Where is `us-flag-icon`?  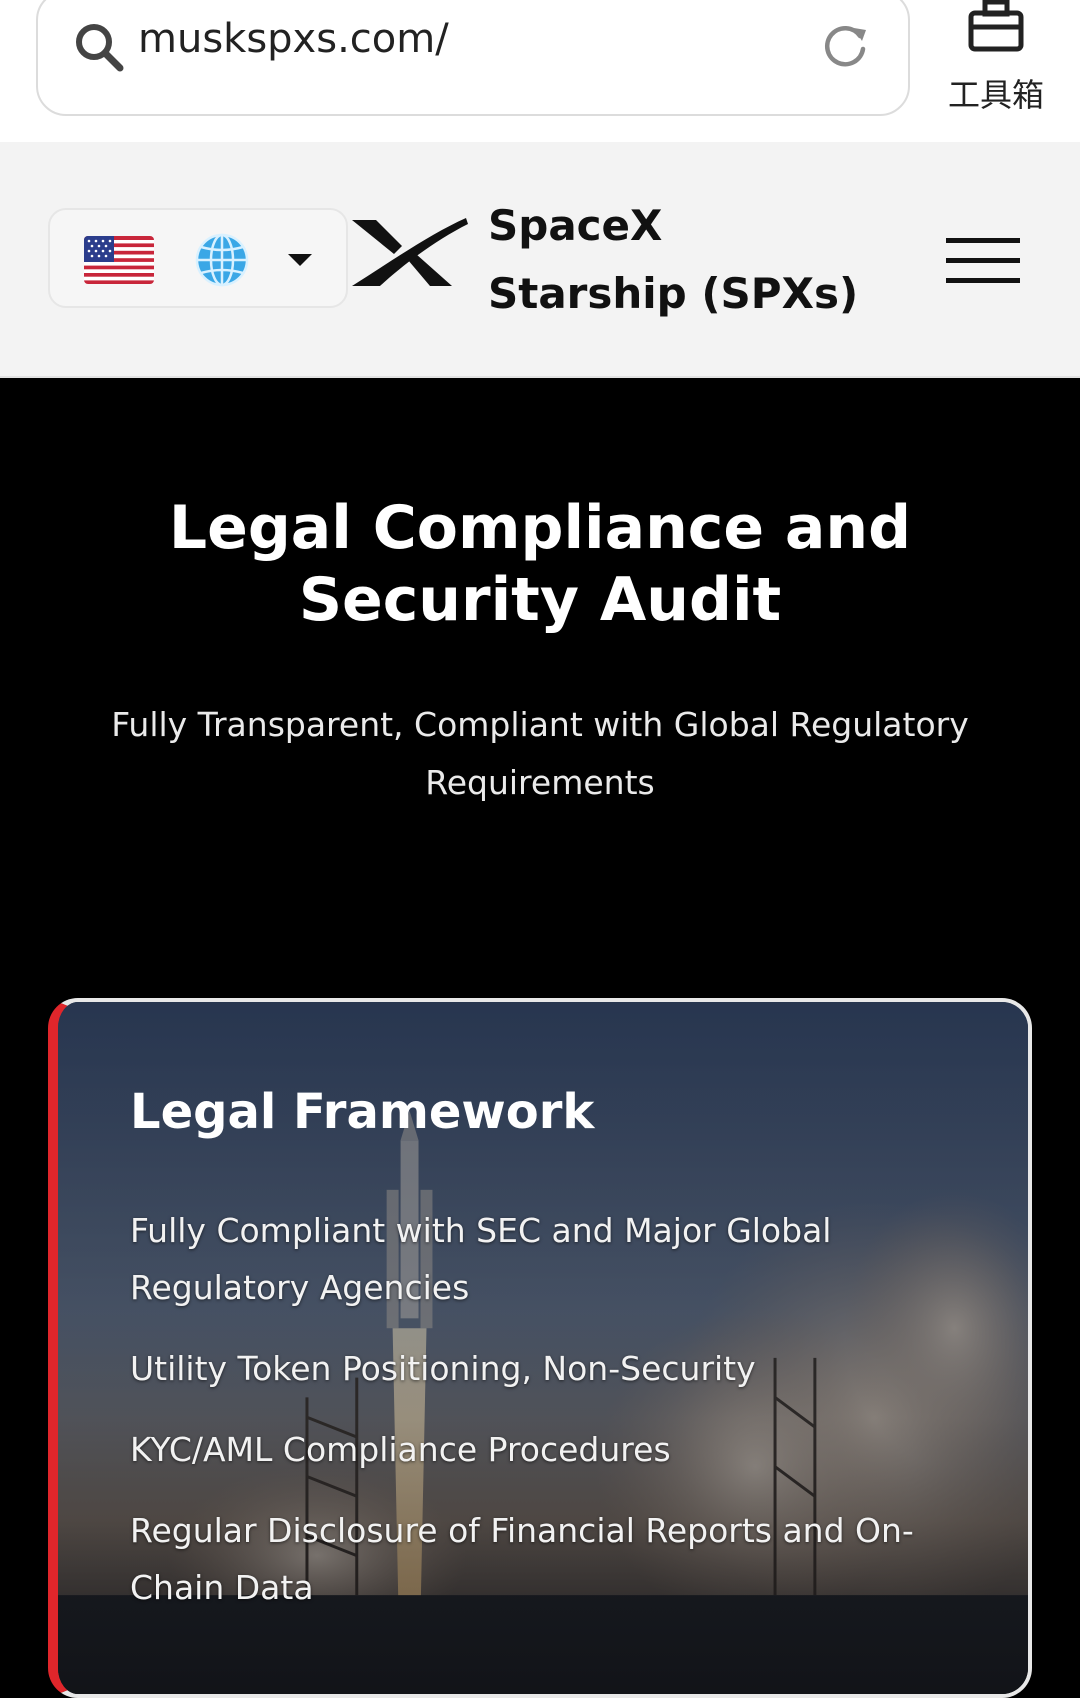
us-flag-icon is located at coordinates (119, 260).